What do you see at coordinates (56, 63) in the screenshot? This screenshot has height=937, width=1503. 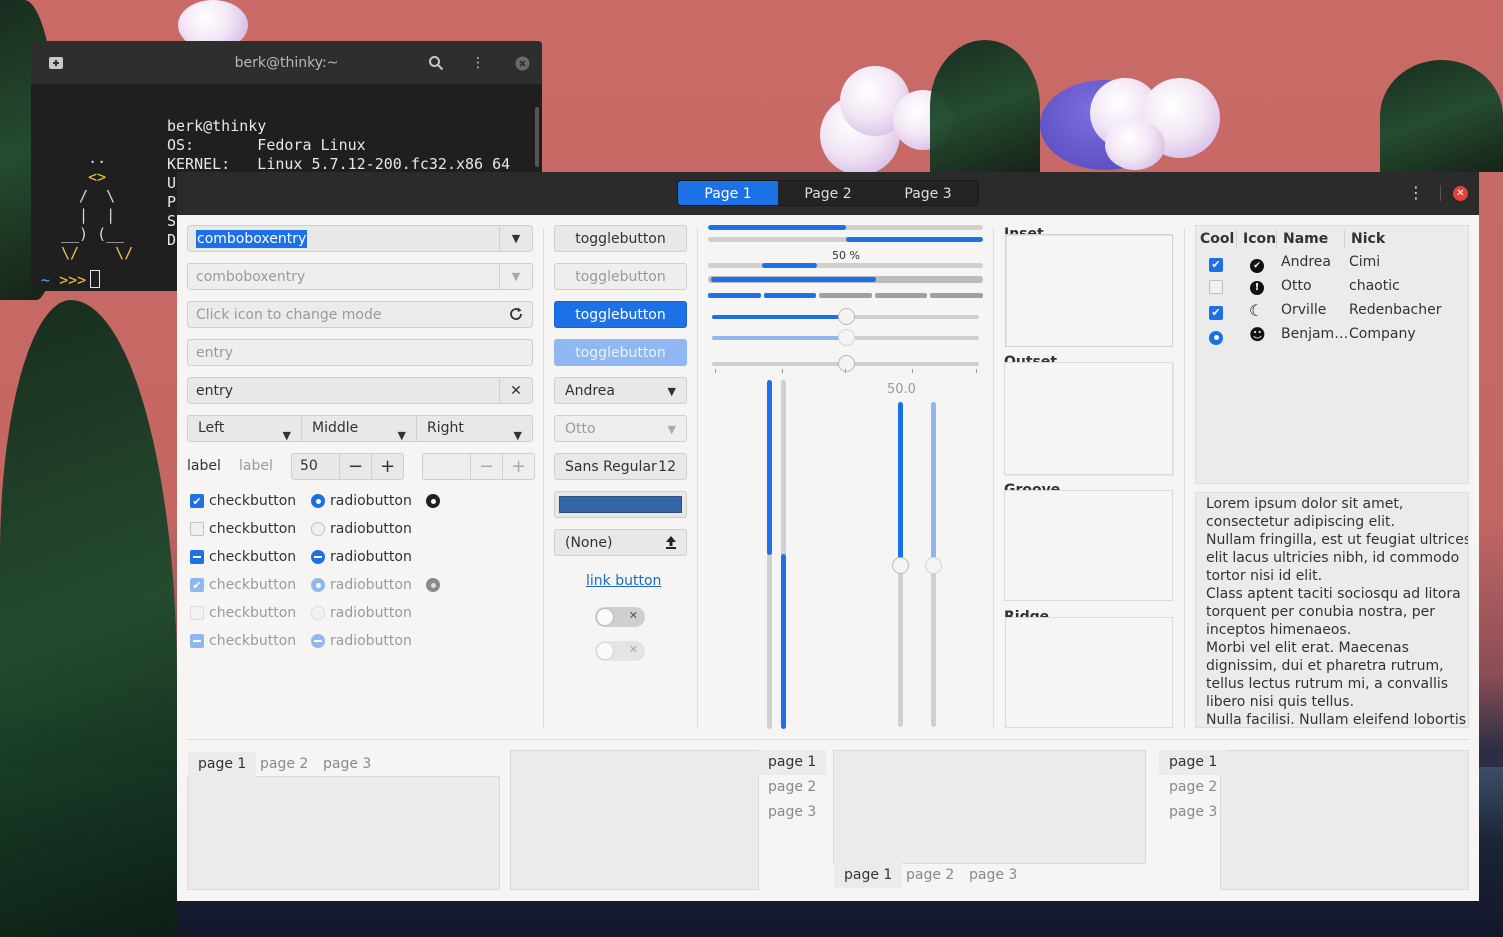 I see `new-tab-icon` at bounding box center [56, 63].